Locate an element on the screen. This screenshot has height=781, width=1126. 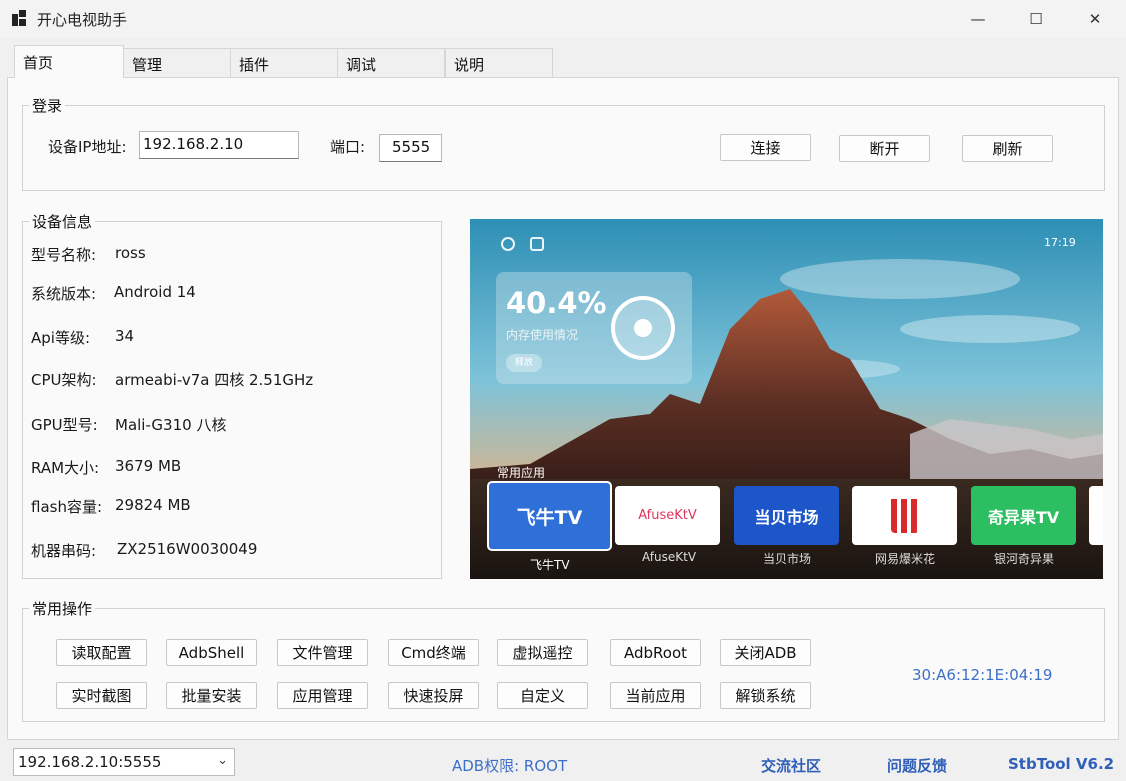
live-screenshot-button: 实时截图 is located at coordinates (101, 695).